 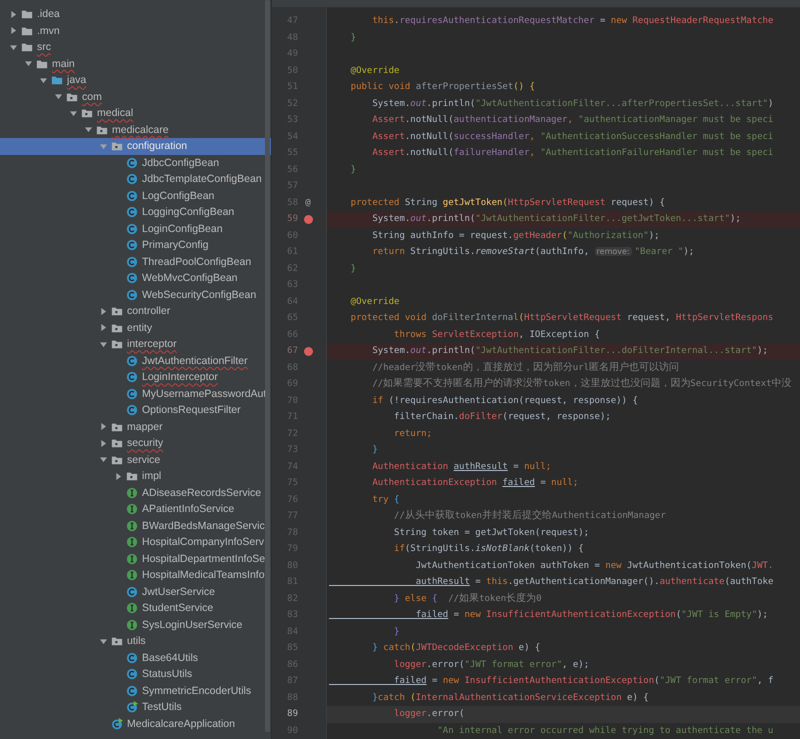 What do you see at coordinates (572, 153) in the screenshot?
I see `code-line: Assert.notNull(failureHandler, "AuthenticationFailureHandler must be speci` at bounding box center [572, 153].